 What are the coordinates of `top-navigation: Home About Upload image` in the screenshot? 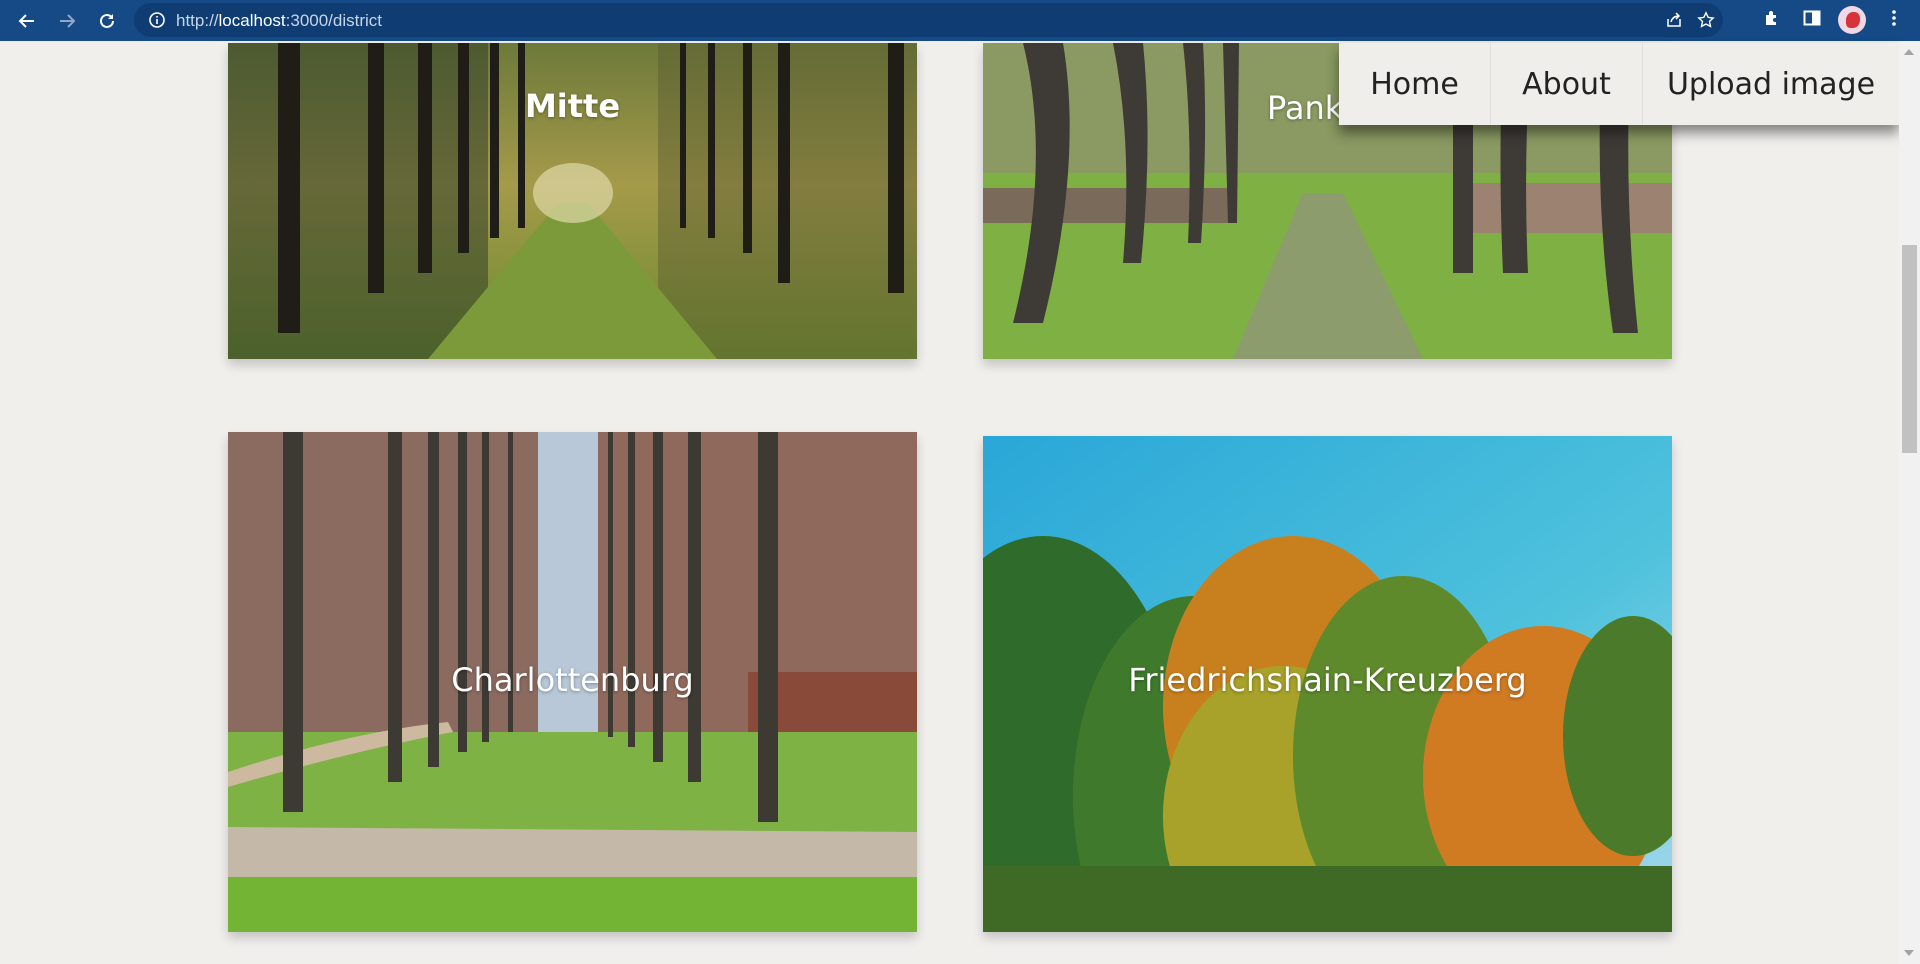 It's located at (1619, 84).